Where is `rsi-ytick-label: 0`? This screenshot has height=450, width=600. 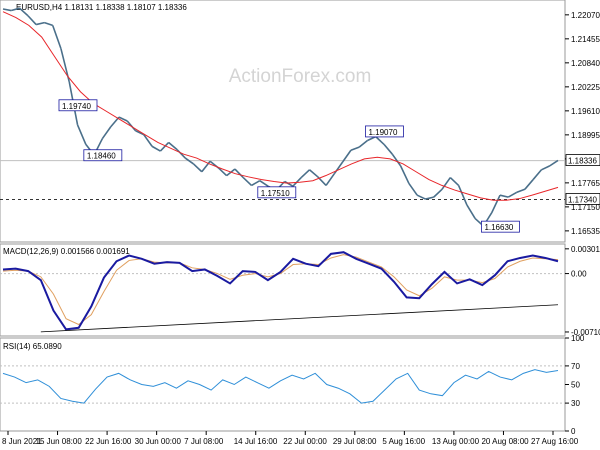
rsi-ytick-label: 0 is located at coordinates (573, 431).